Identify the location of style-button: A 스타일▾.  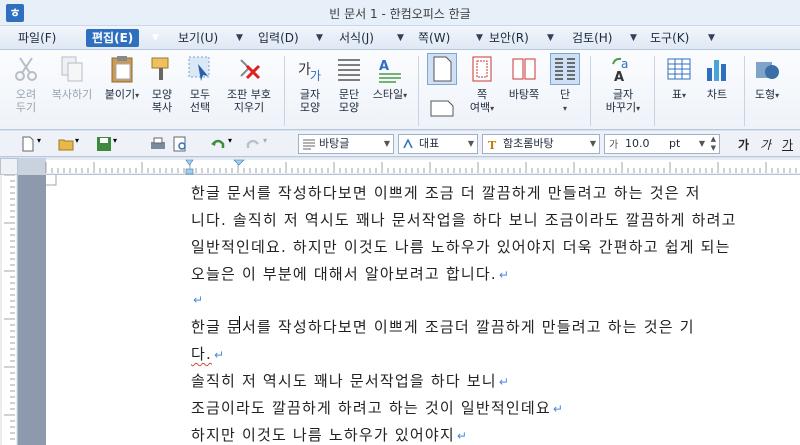
(390, 78).